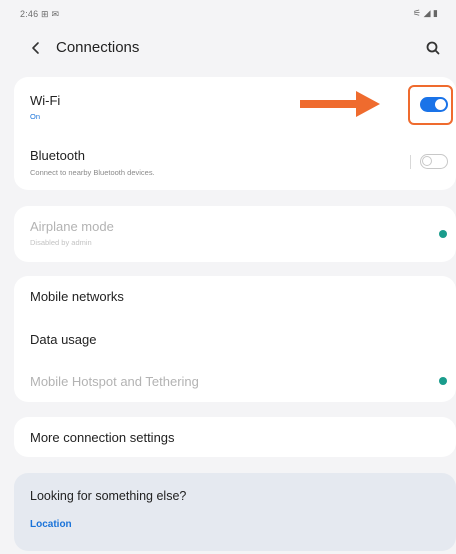 Image resolution: width=456 pixels, height=554 pixels. What do you see at coordinates (63, 339) in the screenshot?
I see `data-usage-label: Data usage` at bounding box center [63, 339].